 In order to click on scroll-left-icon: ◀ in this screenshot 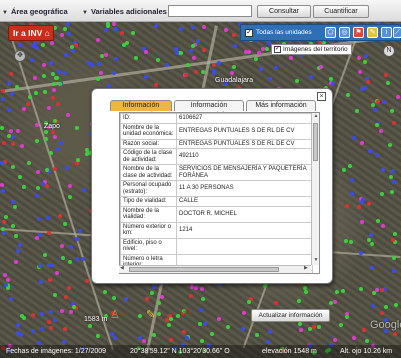, I will do `click(122, 268)`.